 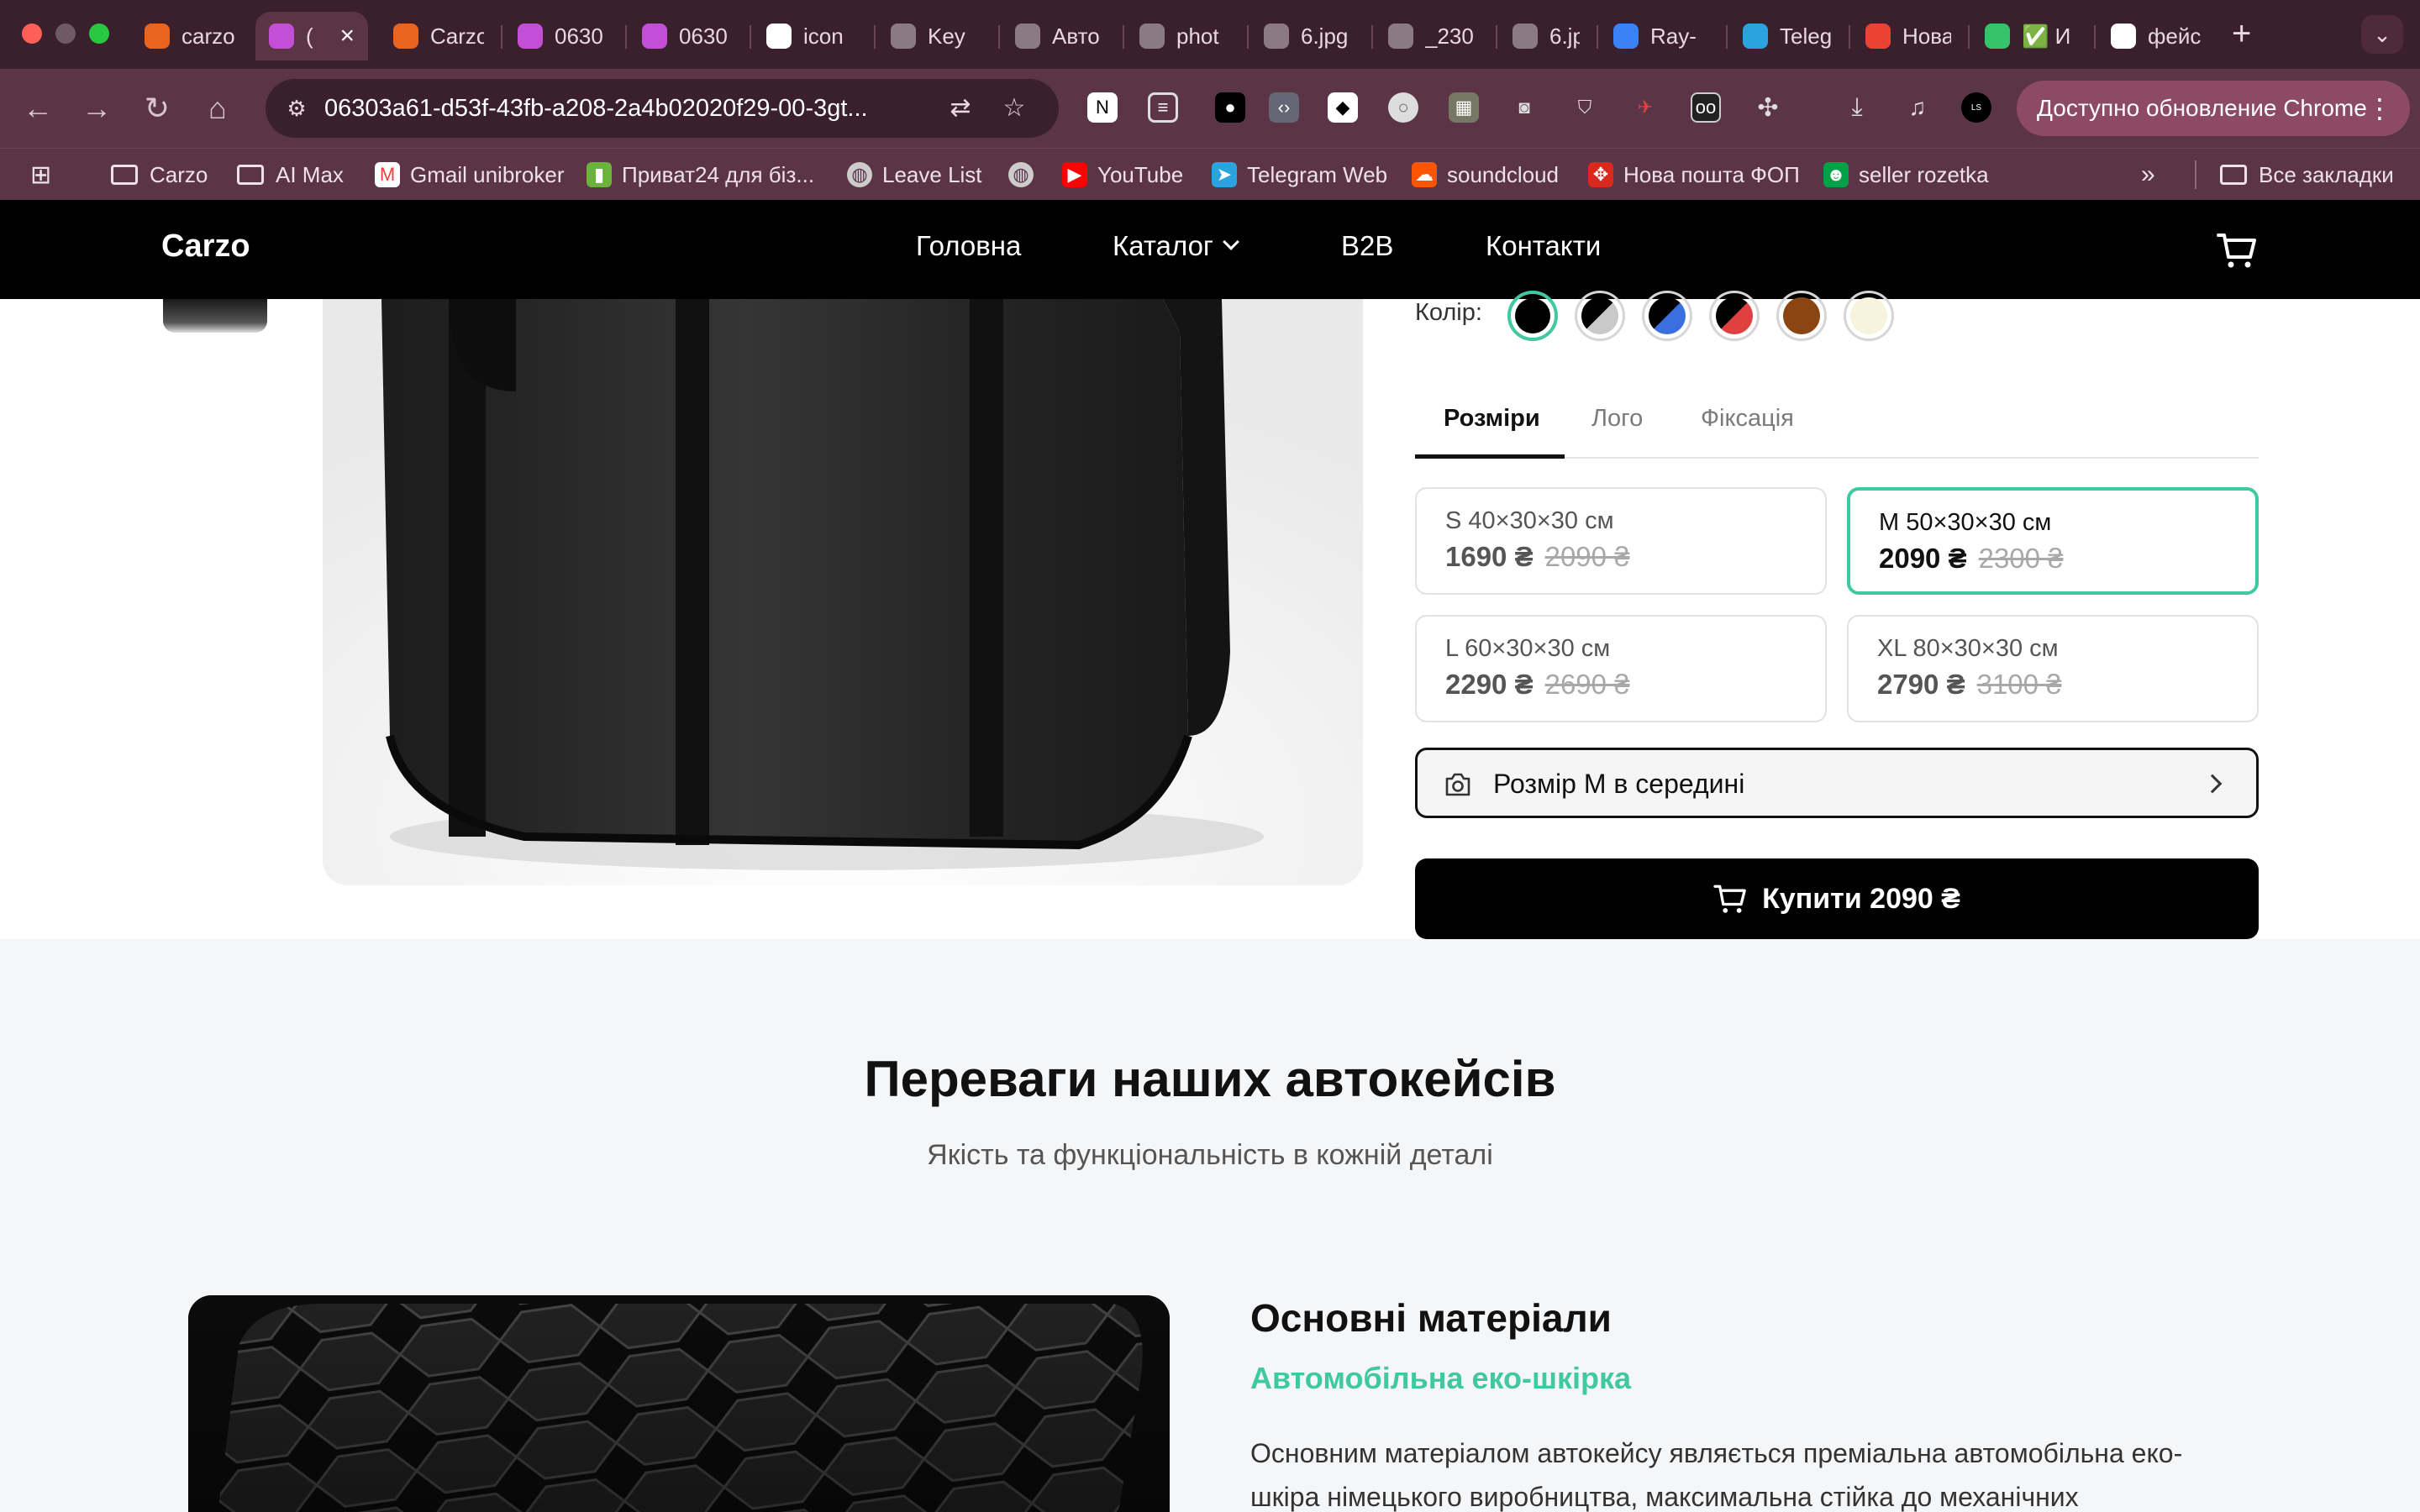 I want to click on apps-grid-icon: ⊞, so click(x=40, y=174).